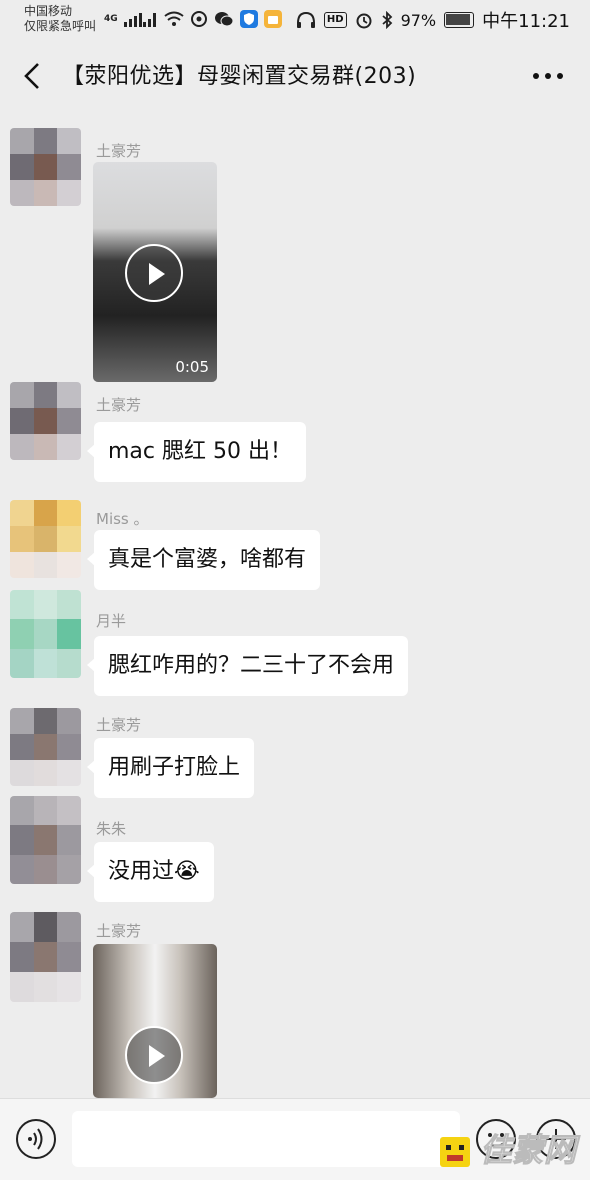  I want to click on status-icons-right: HD 97% 中午11:21, so click(433, 20).